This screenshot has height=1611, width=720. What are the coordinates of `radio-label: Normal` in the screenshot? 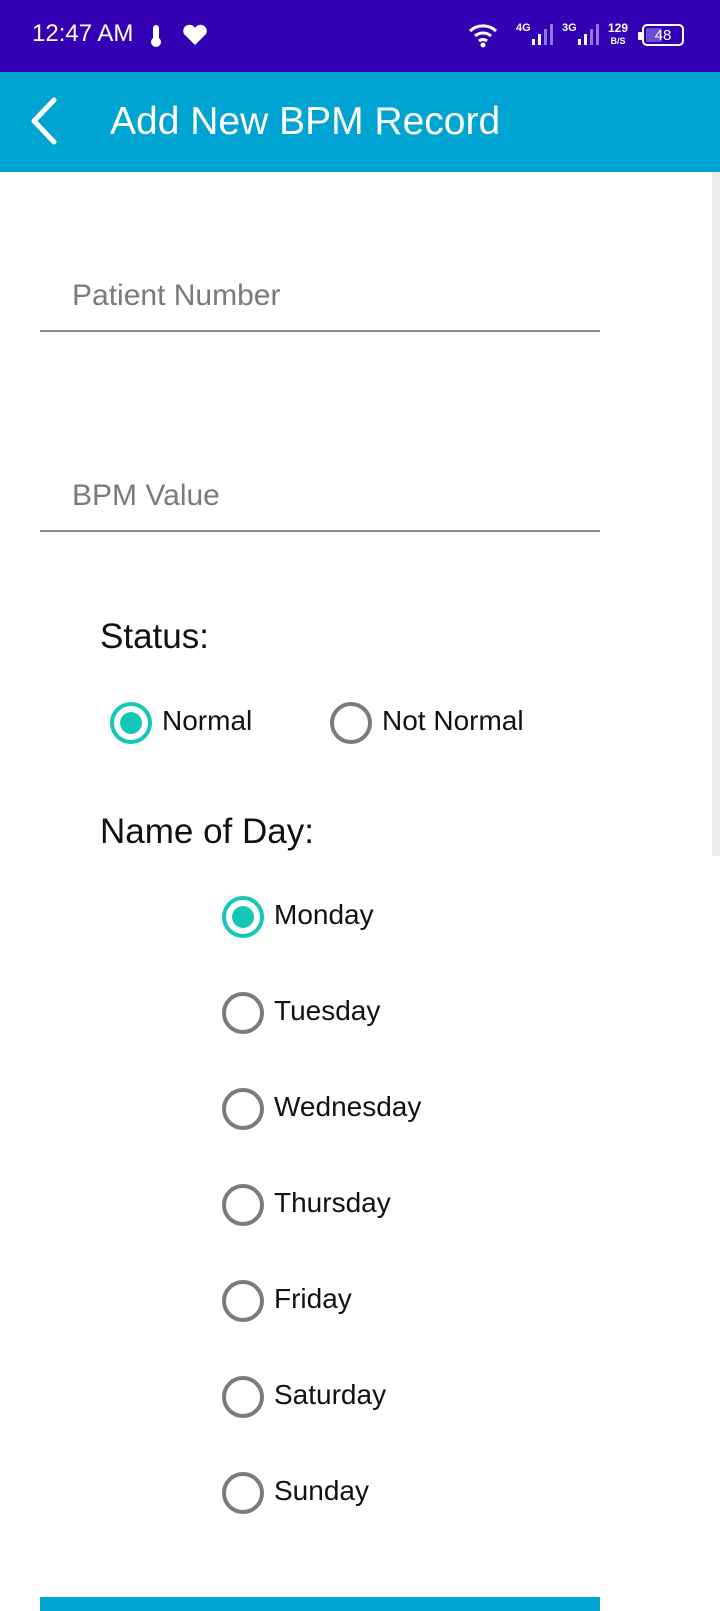 It's located at (207, 720).